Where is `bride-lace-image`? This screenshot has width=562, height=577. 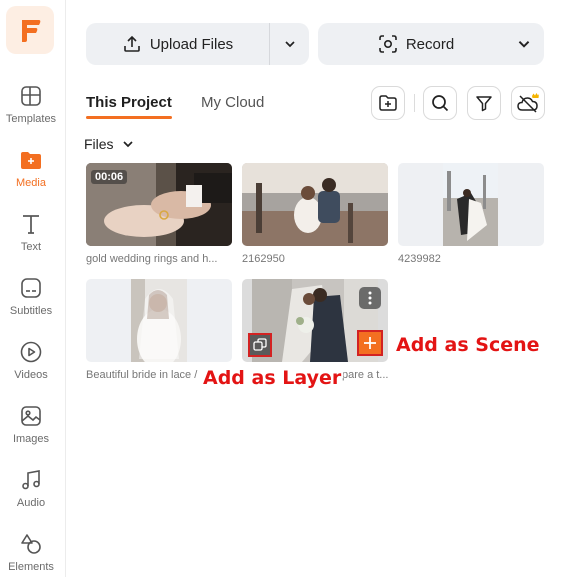 bride-lace-image is located at coordinates (159, 320).